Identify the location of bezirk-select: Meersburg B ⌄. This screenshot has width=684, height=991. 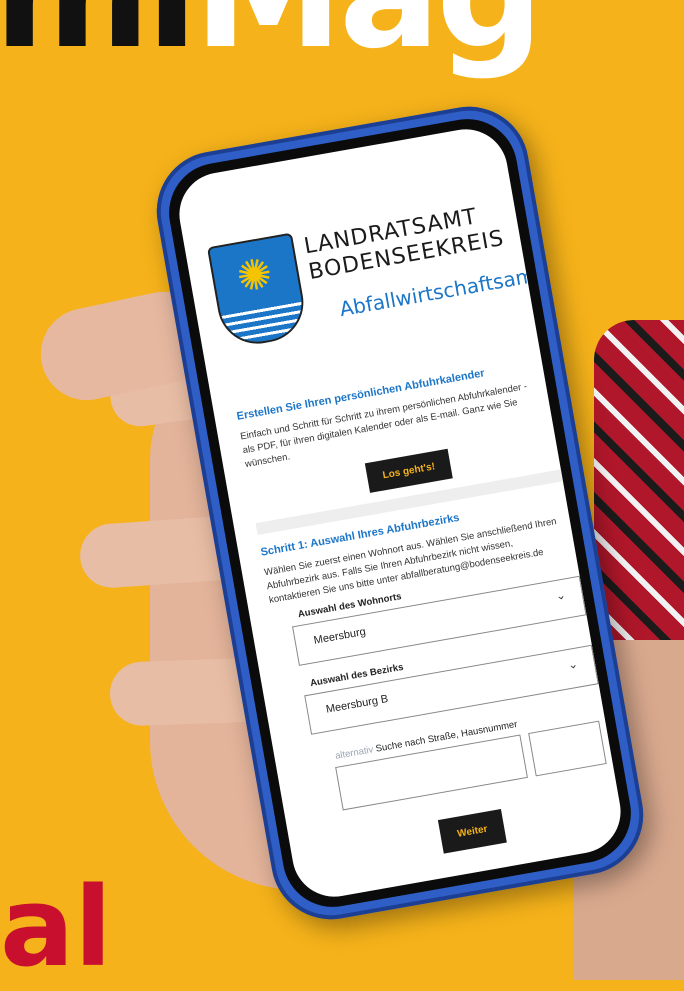
(451, 689).